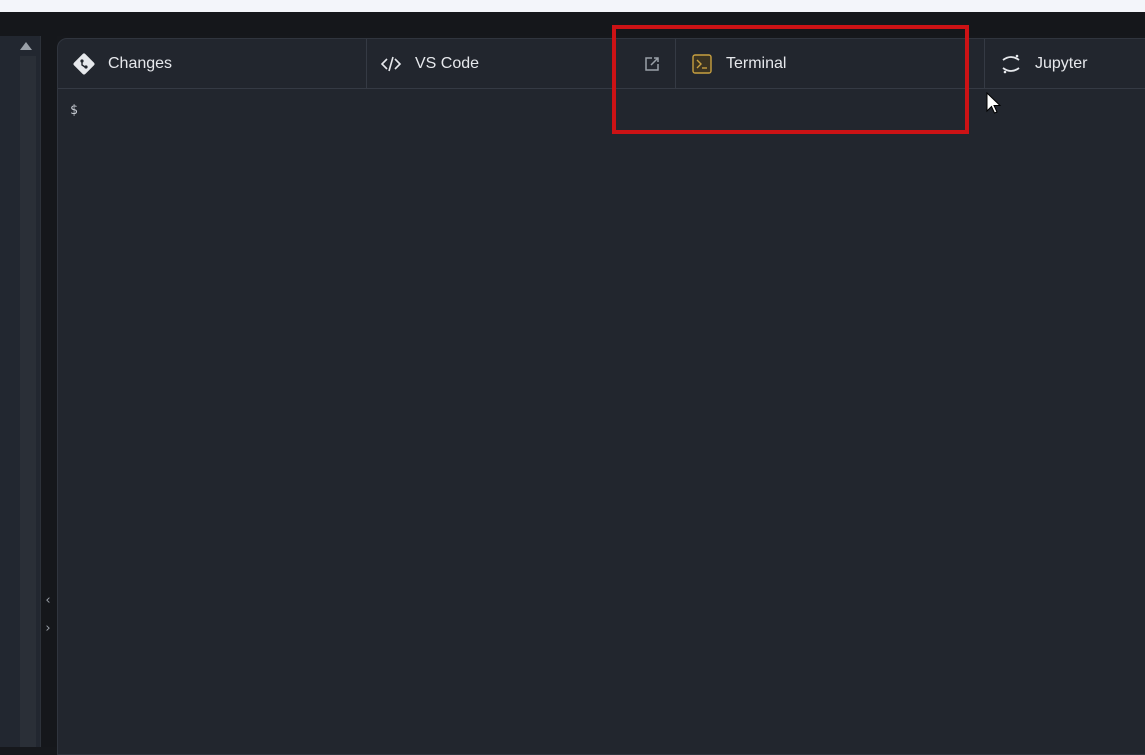 The width and height of the screenshot is (1145, 755). Describe the element at coordinates (511, 63) in the screenshot. I see `tab-vscode: VS Code` at that location.